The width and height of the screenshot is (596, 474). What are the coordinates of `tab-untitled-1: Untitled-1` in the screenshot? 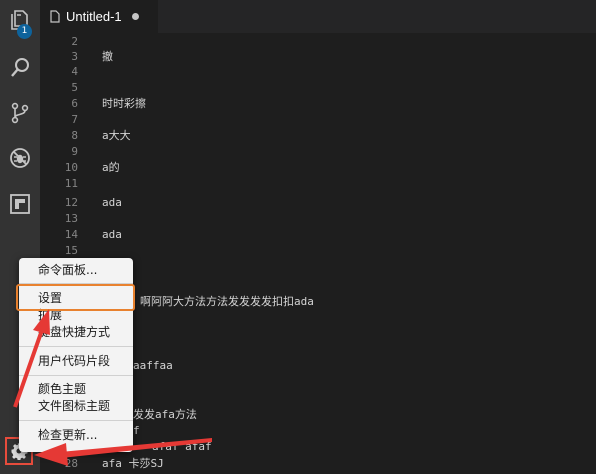 It's located at (99, 16).